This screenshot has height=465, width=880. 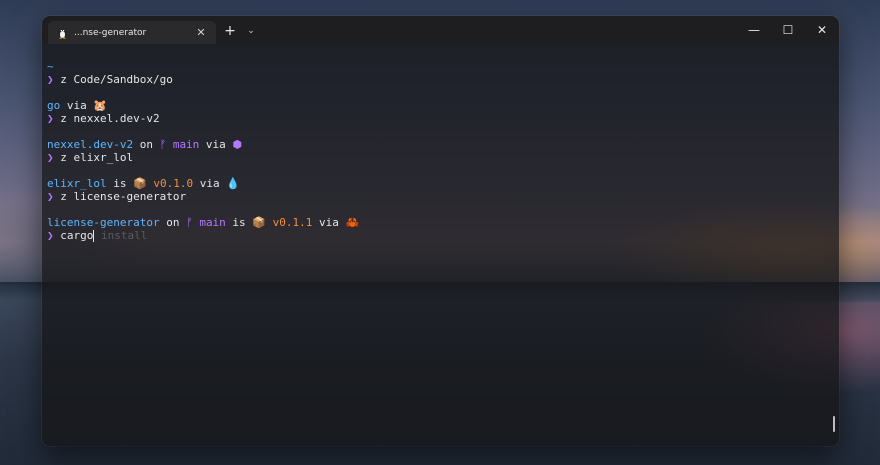 What do you see at coordinates (754, 30) in the screenshot?
I see `minimize-button: —` at bounding box center [754, 30].